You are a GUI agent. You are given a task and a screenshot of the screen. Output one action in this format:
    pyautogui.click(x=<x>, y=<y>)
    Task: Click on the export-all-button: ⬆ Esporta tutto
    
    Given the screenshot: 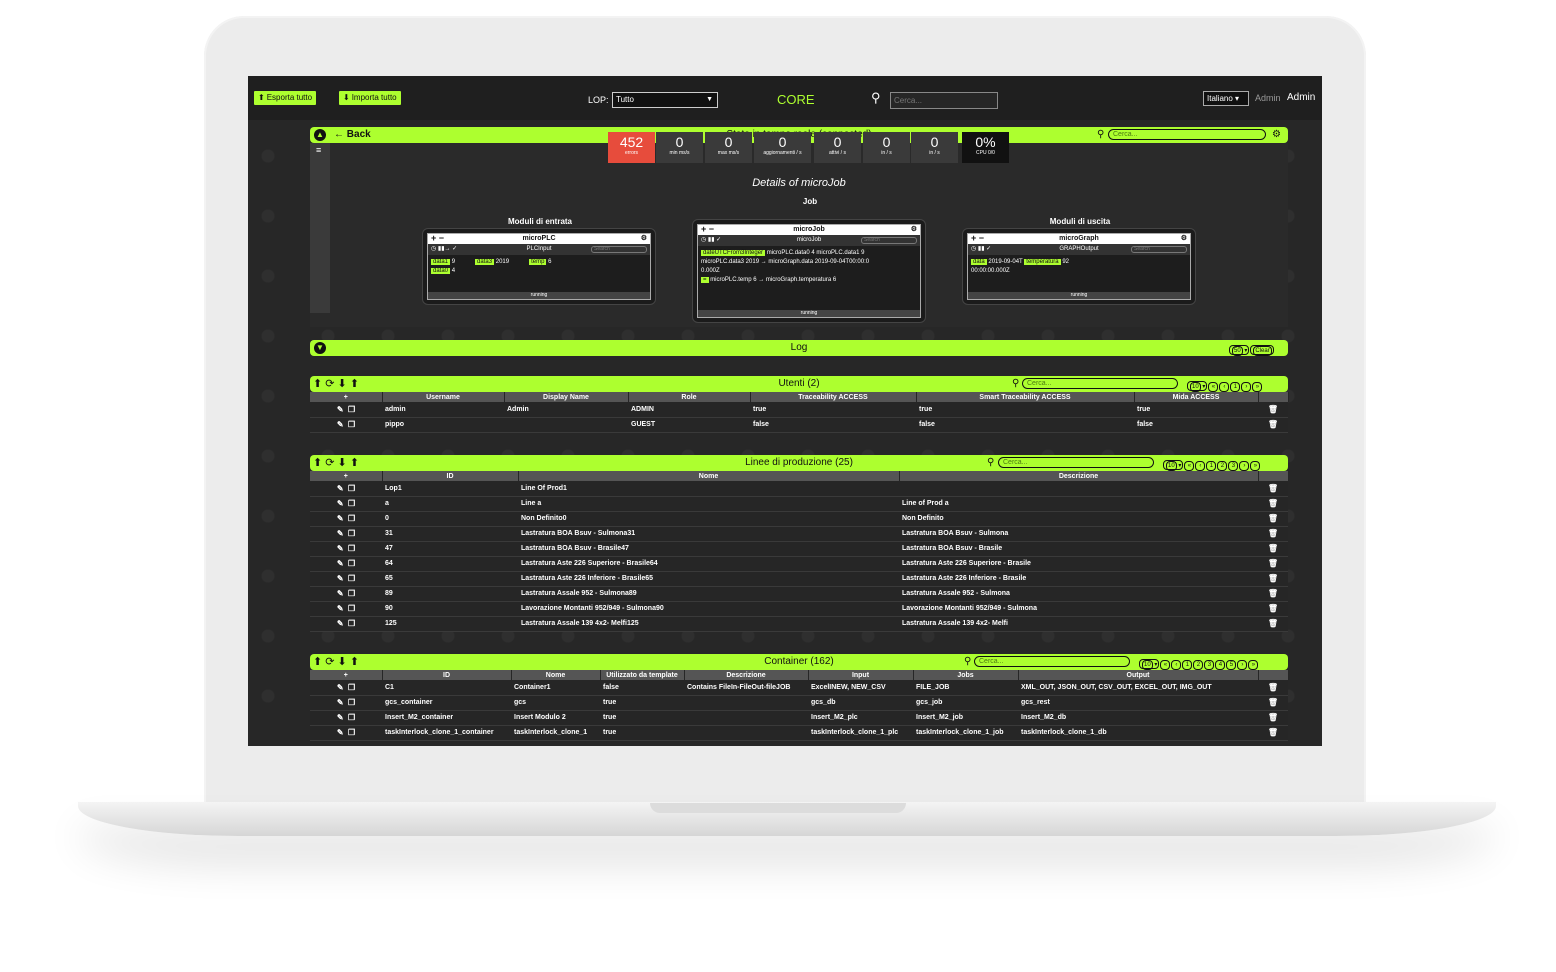 What is the action you would take?
    pyautogui.click(x=285, y=98)
    